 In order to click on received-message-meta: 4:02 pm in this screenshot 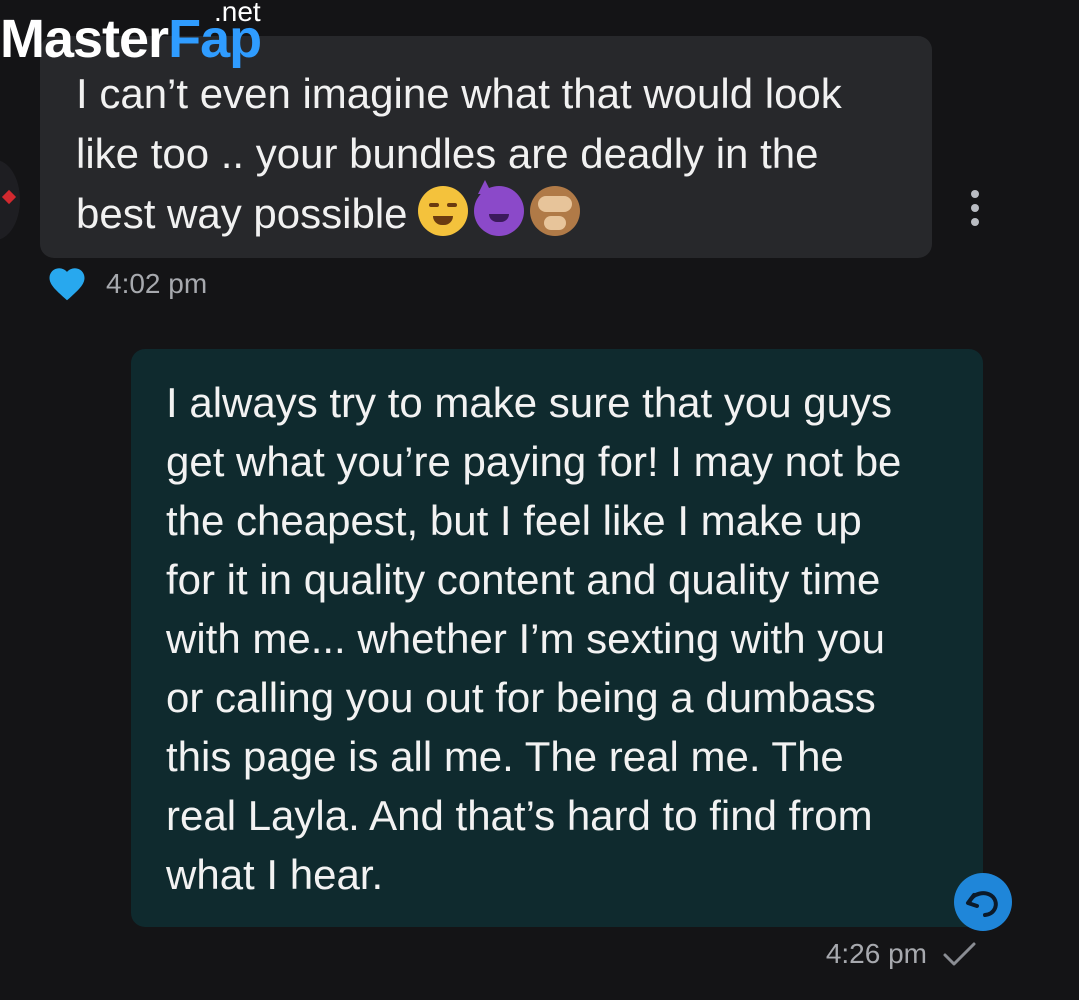, I will do `click(126, 284)`.